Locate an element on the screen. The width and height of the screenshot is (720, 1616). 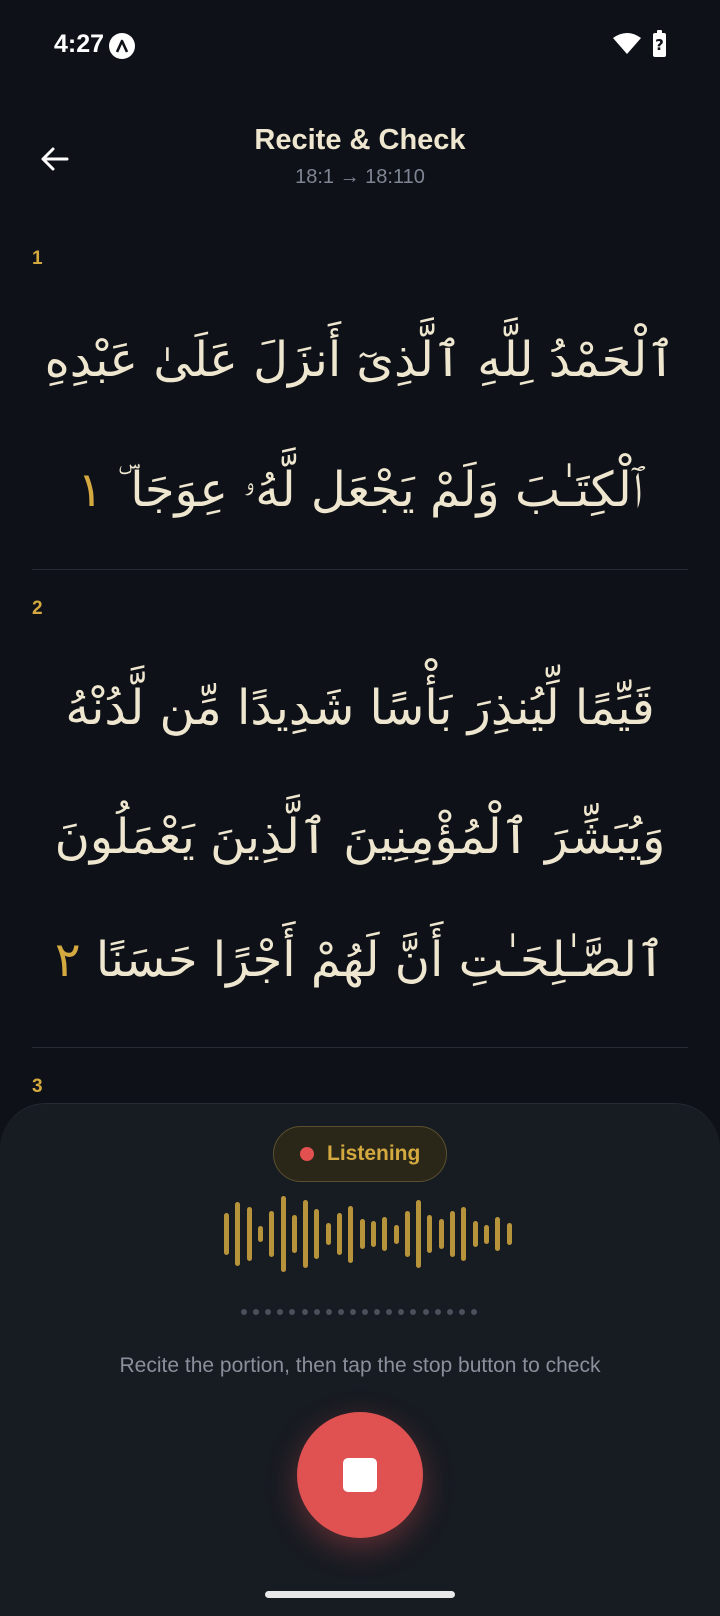
verse-number: 2 is located at coordinates (37, 608).